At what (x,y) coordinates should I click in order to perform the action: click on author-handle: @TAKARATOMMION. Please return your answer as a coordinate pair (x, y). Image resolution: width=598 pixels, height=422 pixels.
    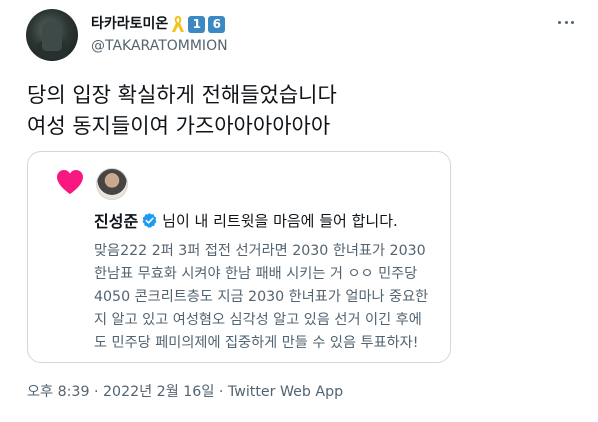
    Looking at the image, I should click on (159, 46).